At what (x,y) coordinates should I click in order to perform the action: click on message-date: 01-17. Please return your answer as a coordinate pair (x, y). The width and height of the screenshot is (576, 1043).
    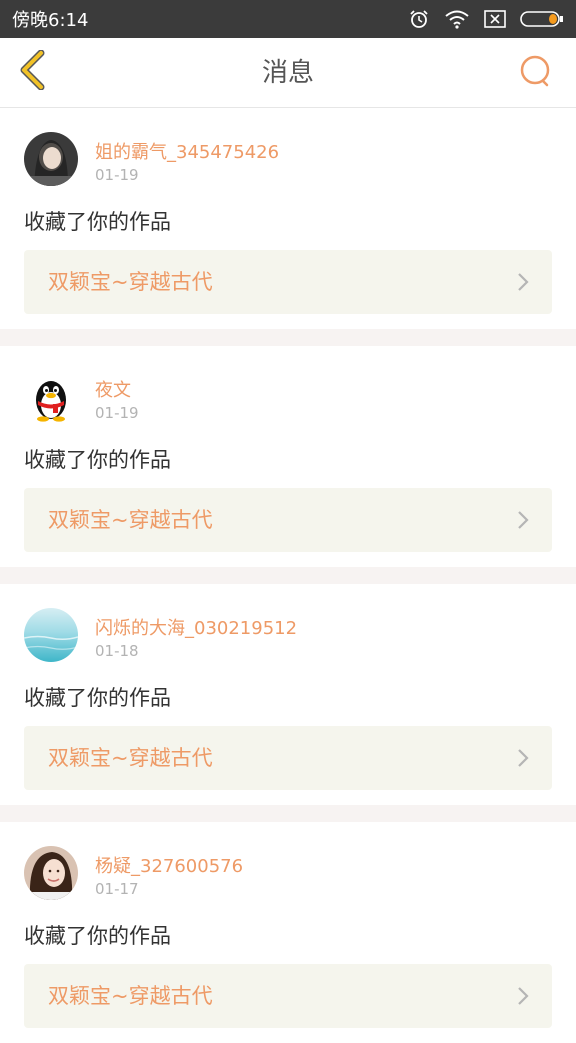
    Looking at the image, I should click on (117, 889).